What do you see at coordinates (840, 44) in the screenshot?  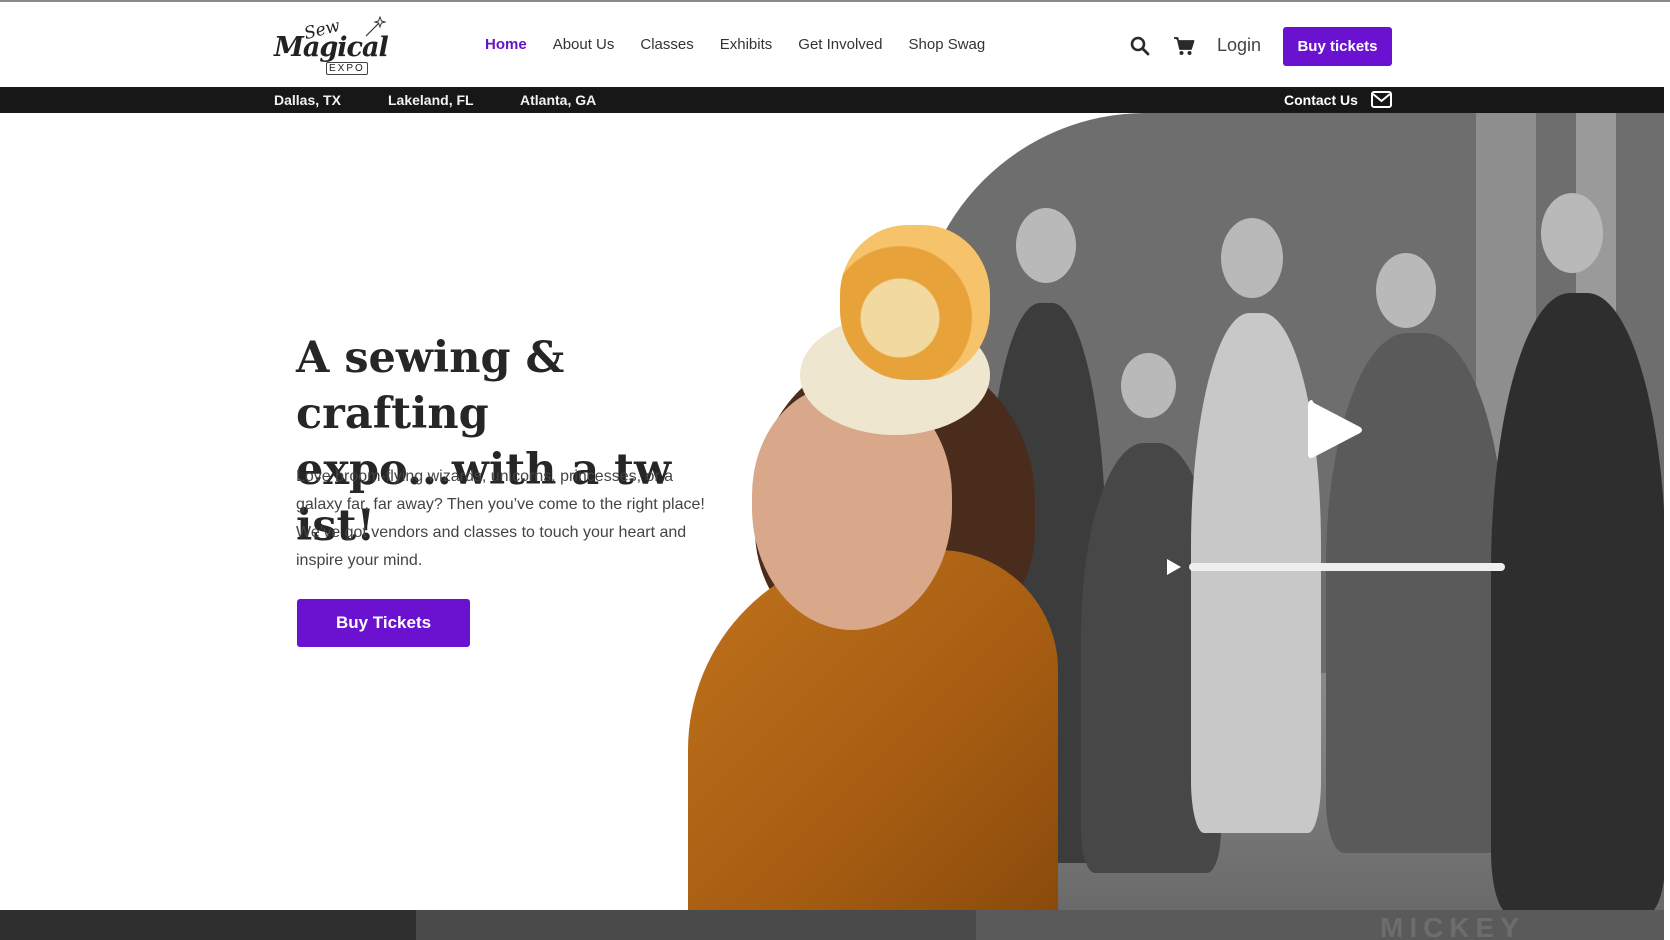 I see `nav-item-get-involved: Get Involved` at bounding box center [840, 44].